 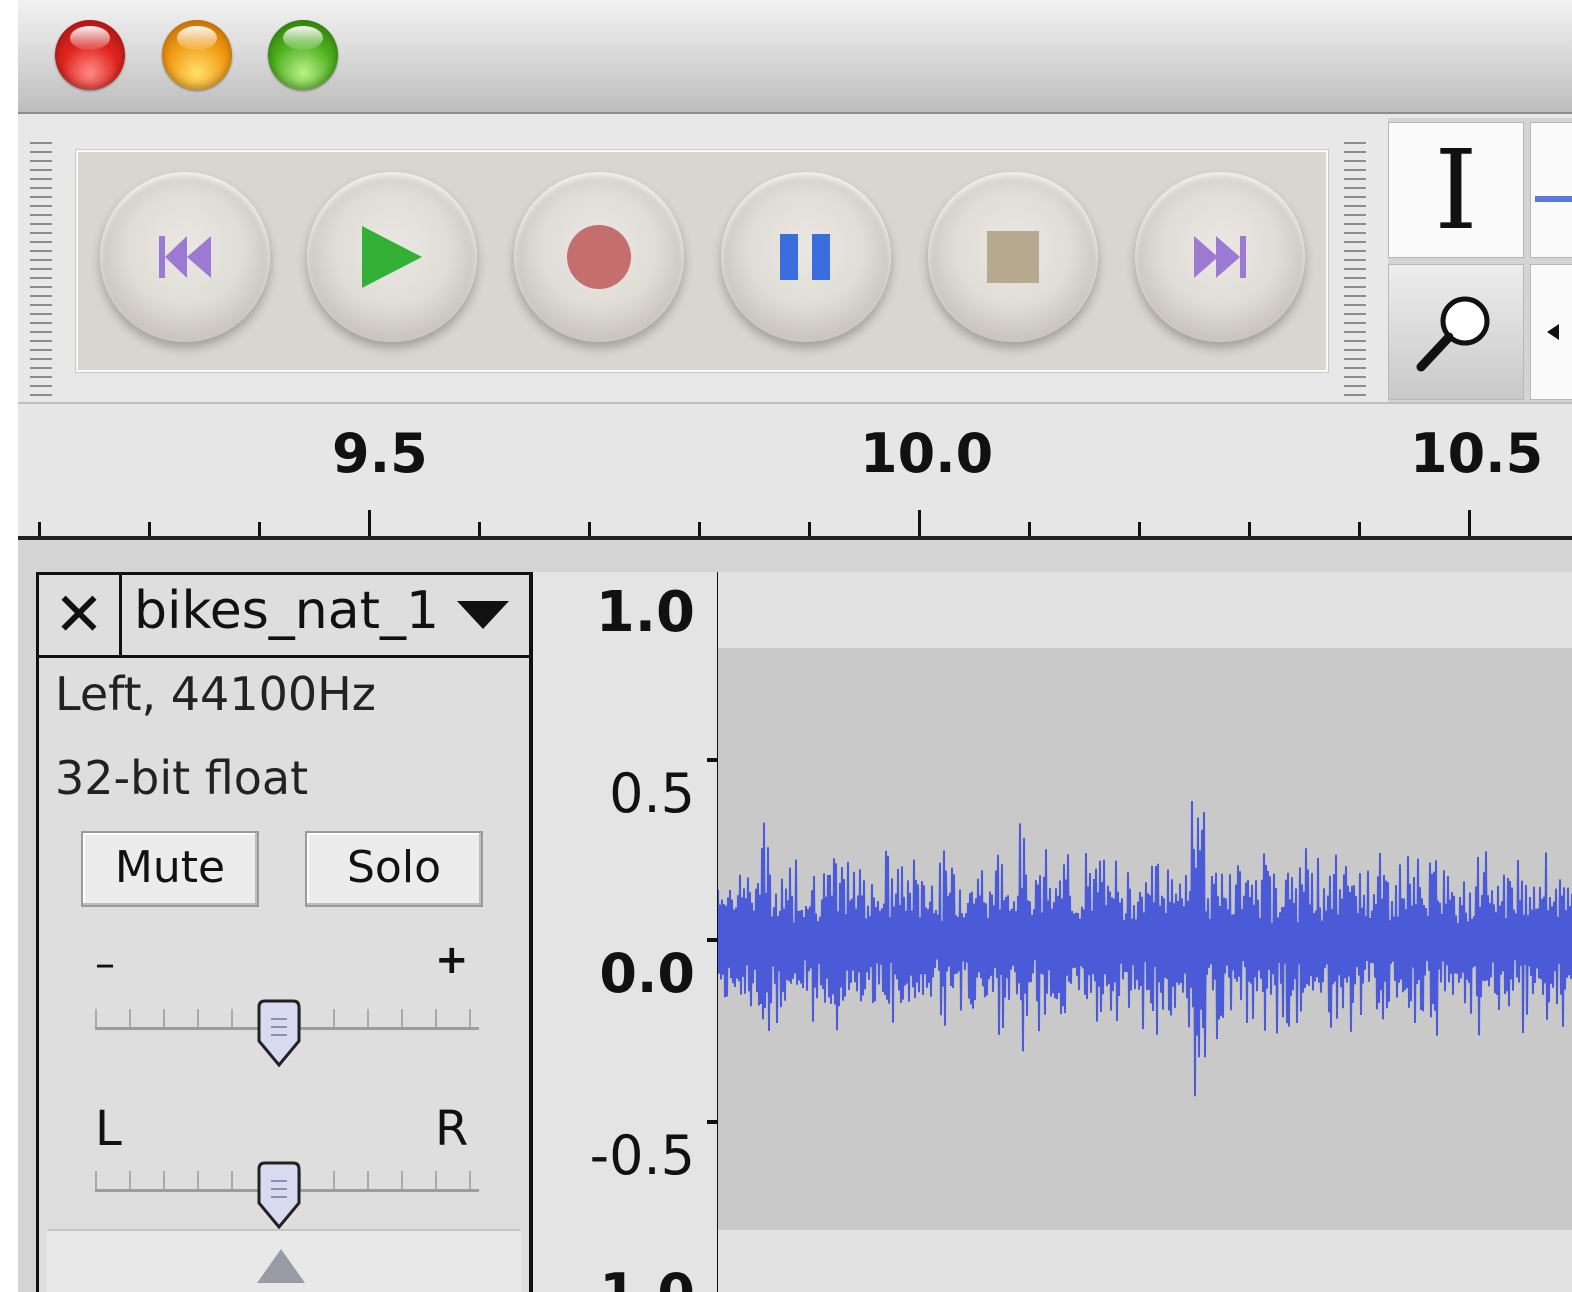 I want to click on amplitude-label: 1.0, so click(x=645, y=612).